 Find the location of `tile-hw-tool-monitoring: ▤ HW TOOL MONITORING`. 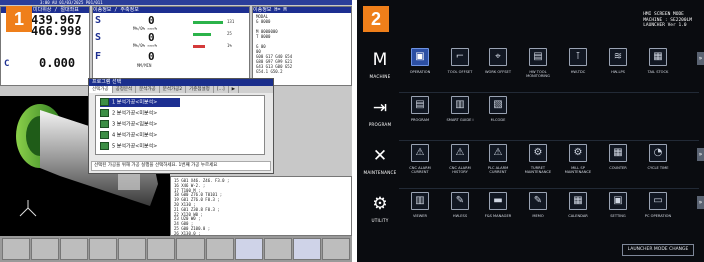

tile-hw-tool-monitoring: ▤ HW TOOL MONITORING is located at coordinates (538, 63).